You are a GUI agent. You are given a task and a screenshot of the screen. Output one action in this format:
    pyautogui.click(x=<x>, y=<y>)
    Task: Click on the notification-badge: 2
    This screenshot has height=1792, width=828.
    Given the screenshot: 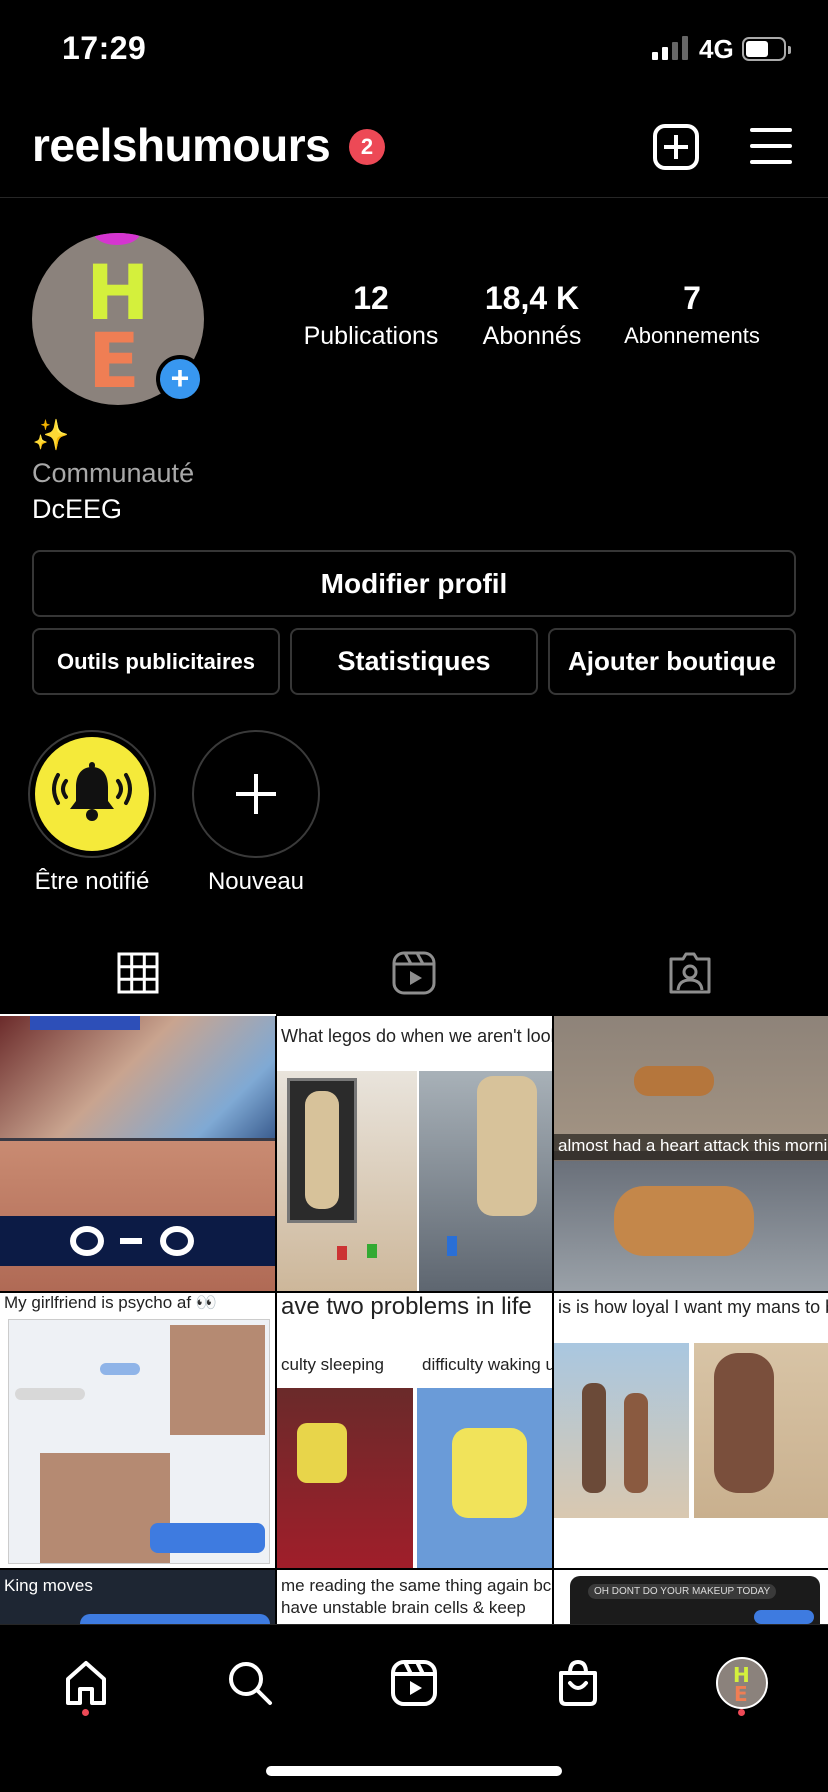 What is the action you would take?
    pyautogui.click(x=367, y=147)
    